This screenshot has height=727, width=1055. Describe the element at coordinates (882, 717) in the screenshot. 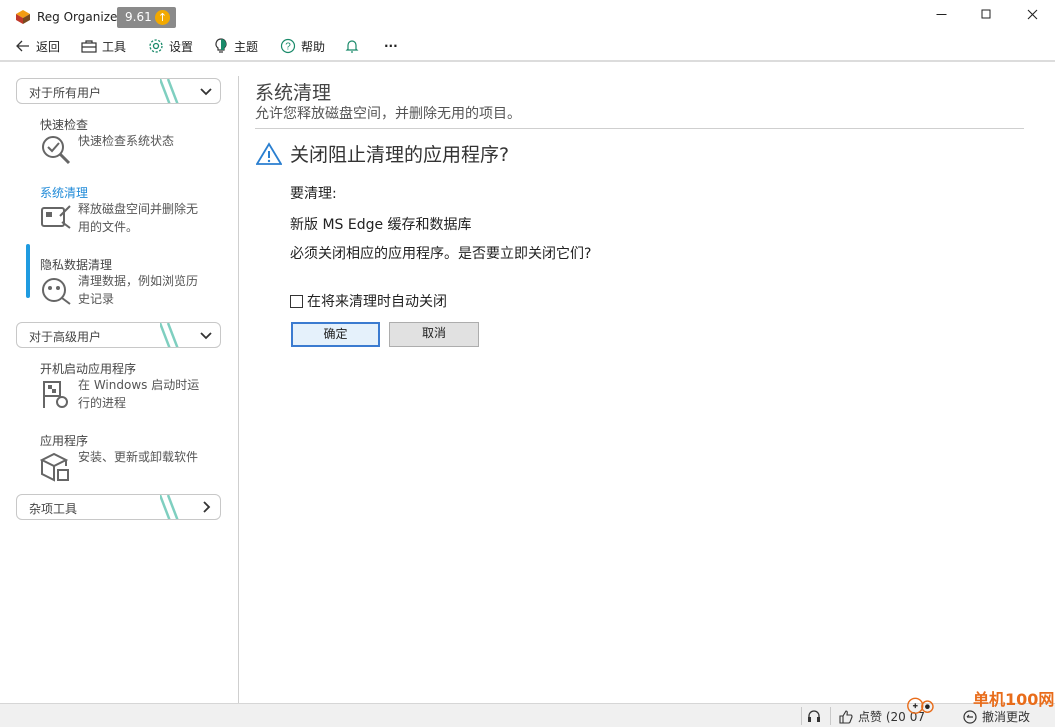

I see `like-label: 点赞 (20` at that location.